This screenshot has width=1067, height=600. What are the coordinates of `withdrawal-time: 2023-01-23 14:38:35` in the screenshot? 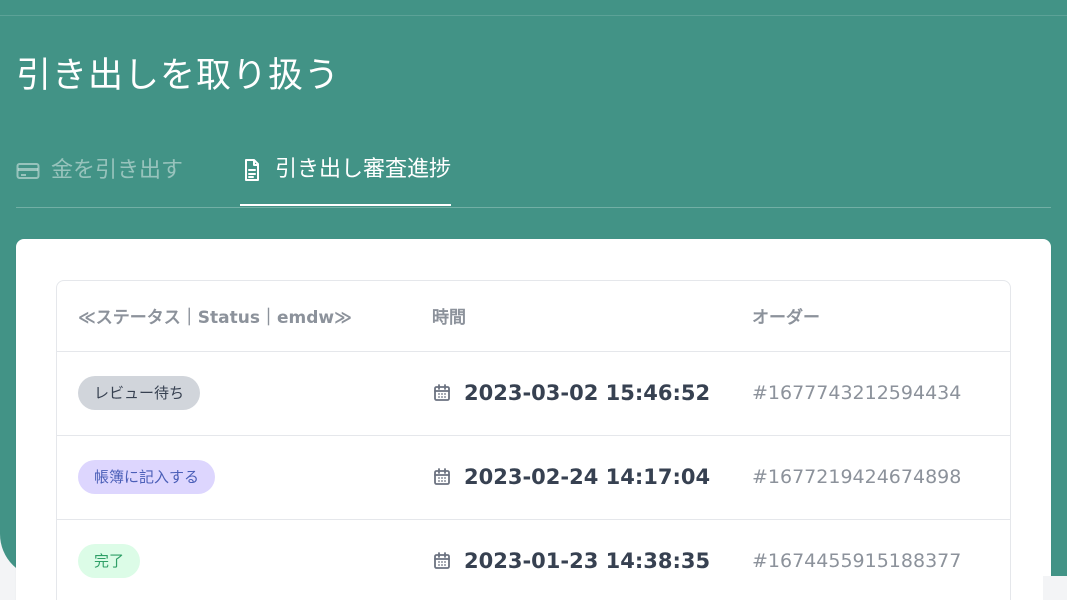 It's located at (587, 561).